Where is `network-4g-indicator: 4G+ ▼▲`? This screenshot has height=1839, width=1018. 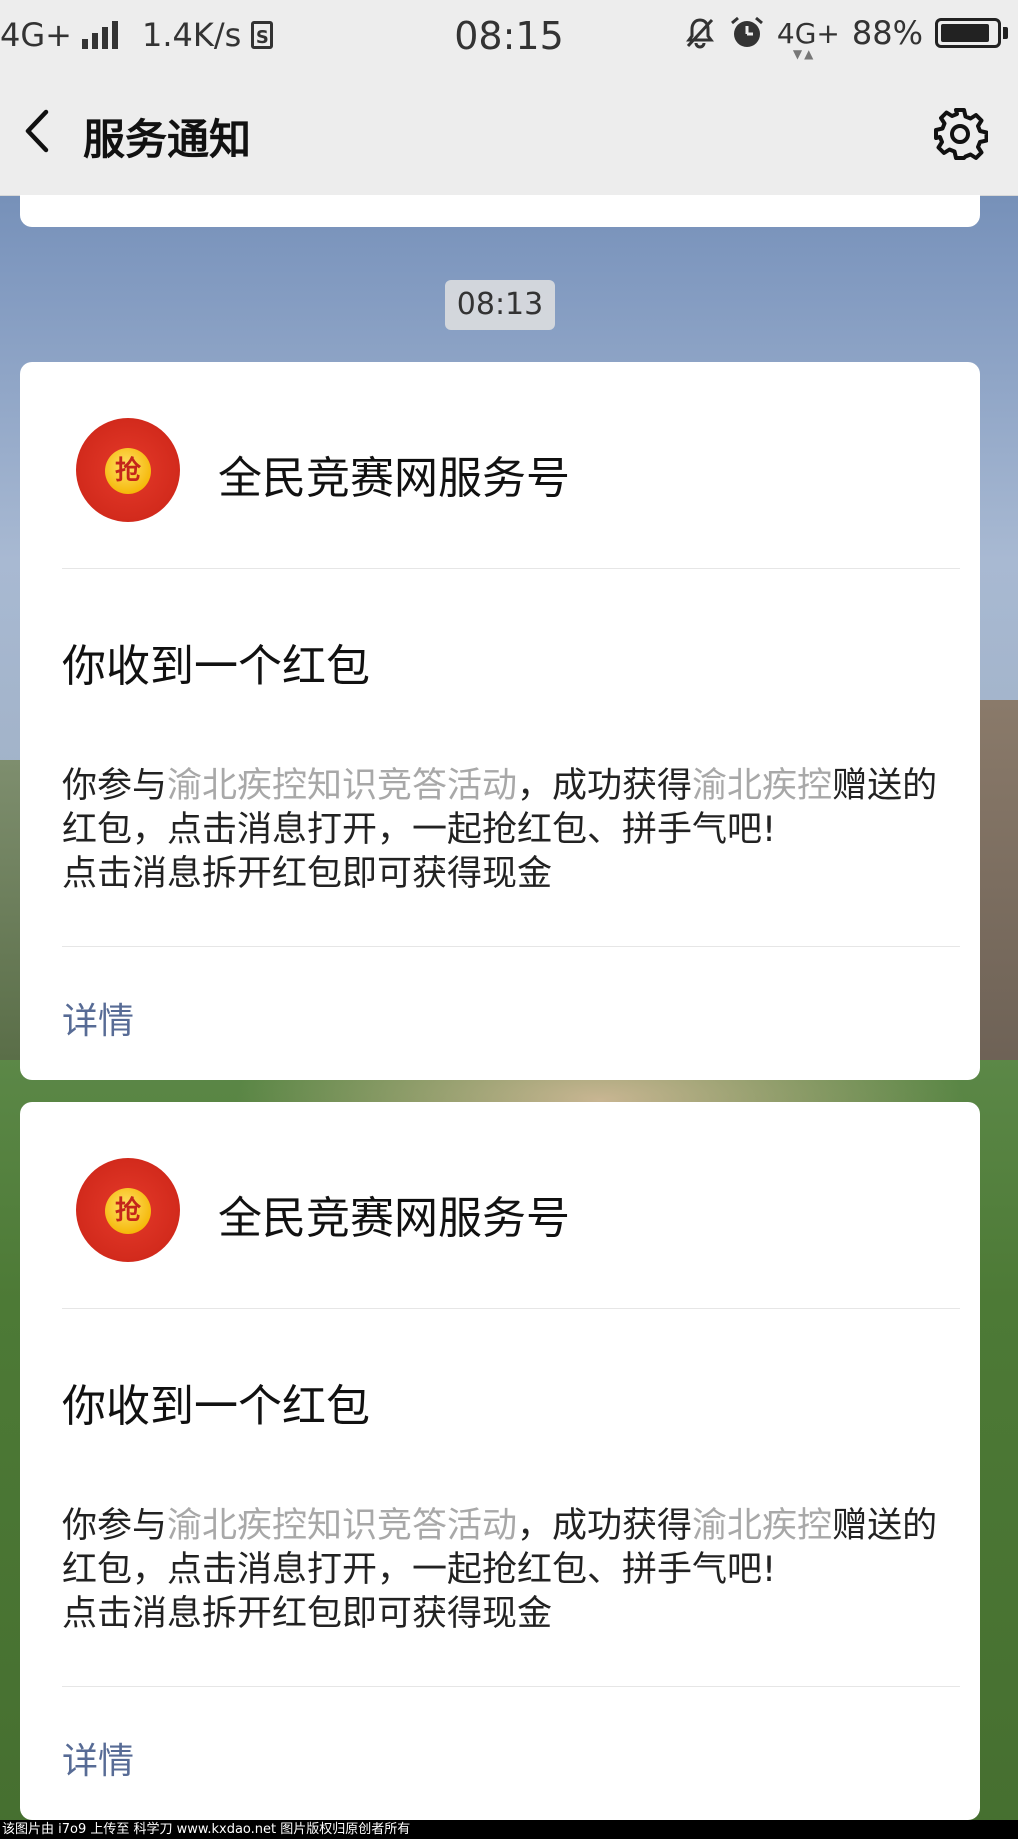 network-4g-indicator: 4G+ ▼▲ is located at coordinates (808, 38).